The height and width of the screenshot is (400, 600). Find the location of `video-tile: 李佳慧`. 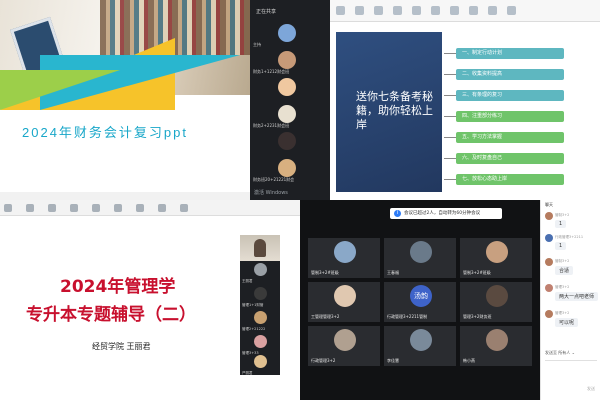

video-tile: 李佳慧 is located at coordinates (420, 346).